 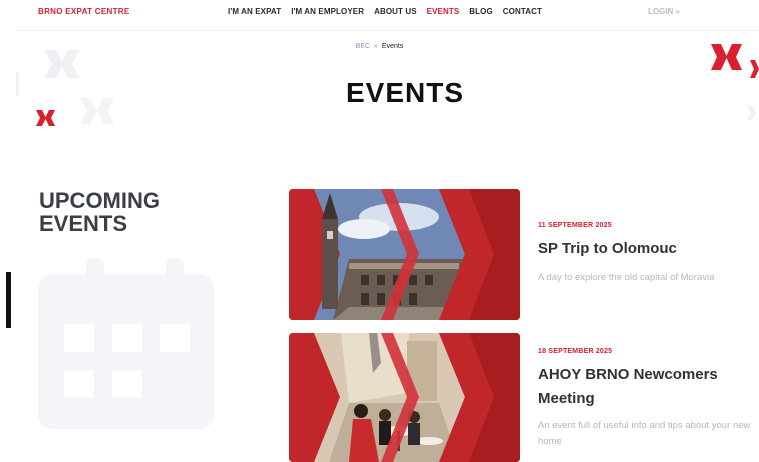 I want to click on event-photo-town-hall, so click(x=404, y=254).